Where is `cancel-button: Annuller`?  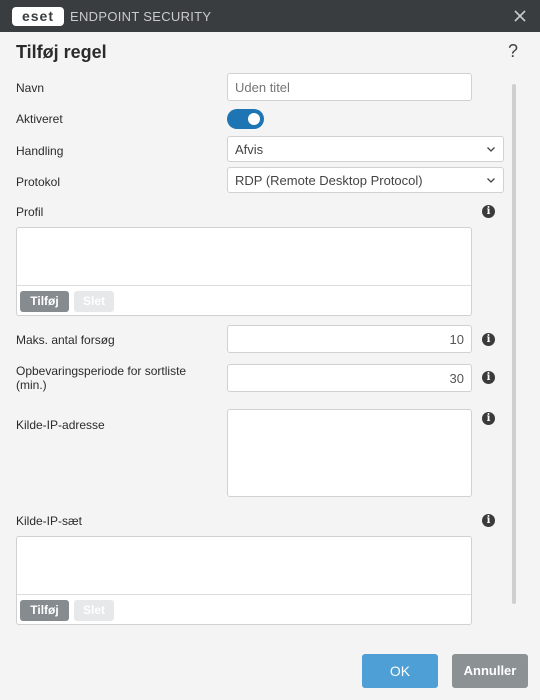 cancel-button: Annuller is located at coordinates (490, 671).